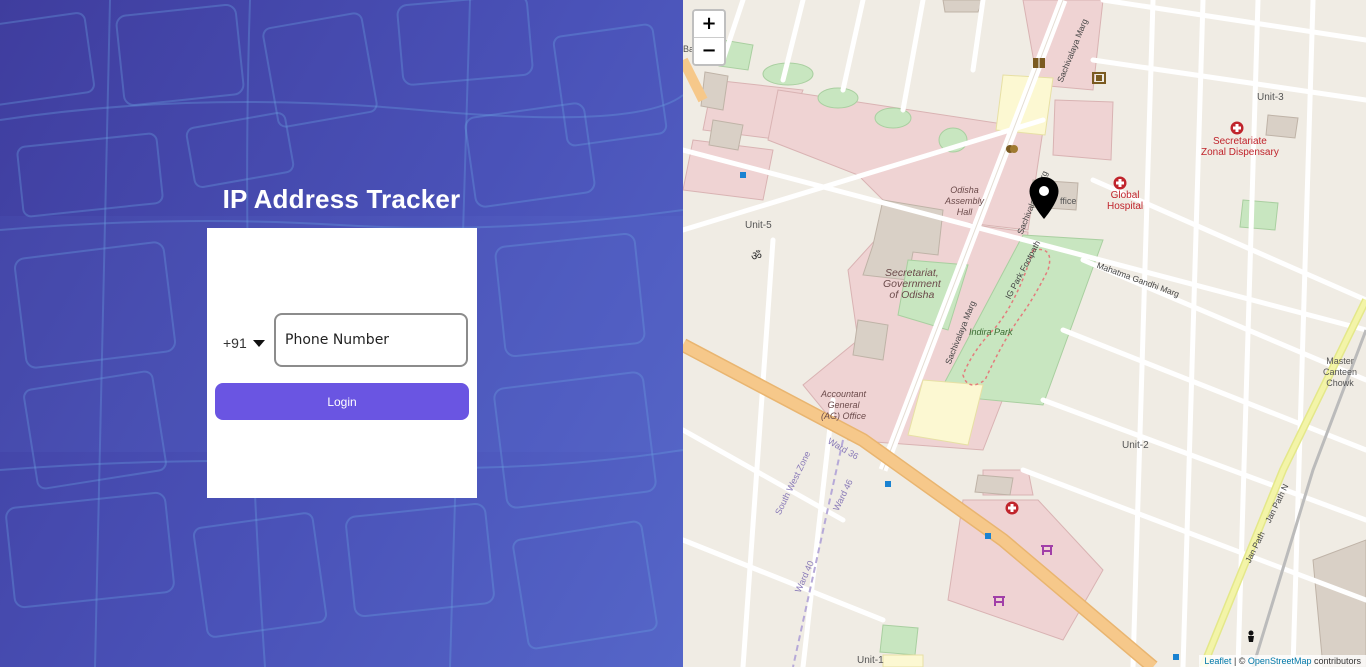  Describe the element at coordinates (758, 225) in the screenshot. I see `map-label-unit5: Unit-5` at that location.